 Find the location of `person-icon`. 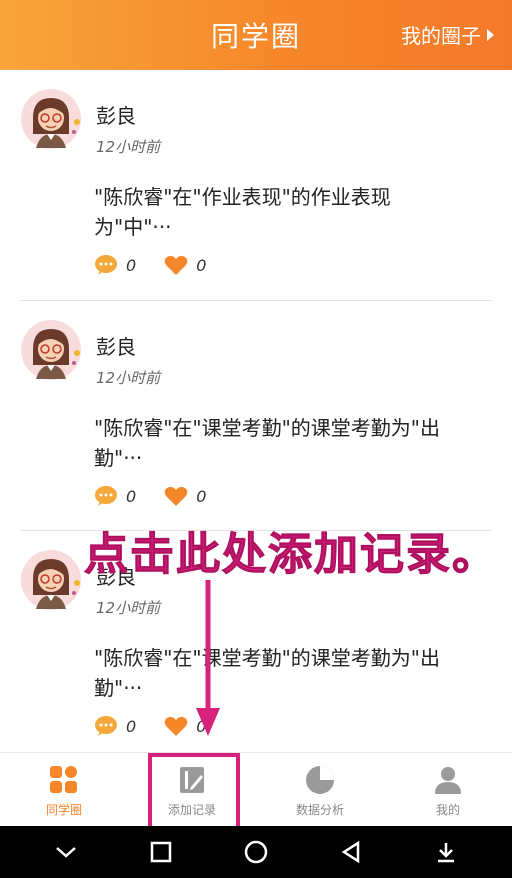

person-icon is located at coordinates (448, 780).